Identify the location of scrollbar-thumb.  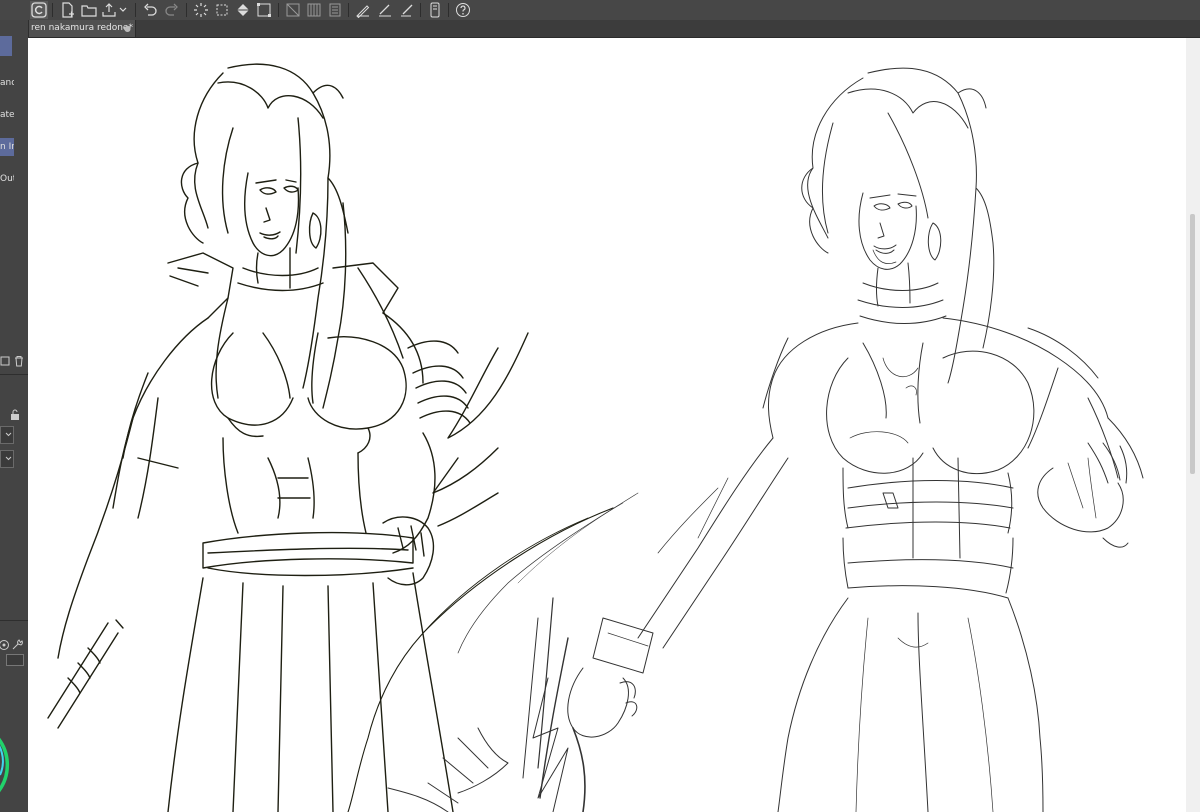
(1192, 344).